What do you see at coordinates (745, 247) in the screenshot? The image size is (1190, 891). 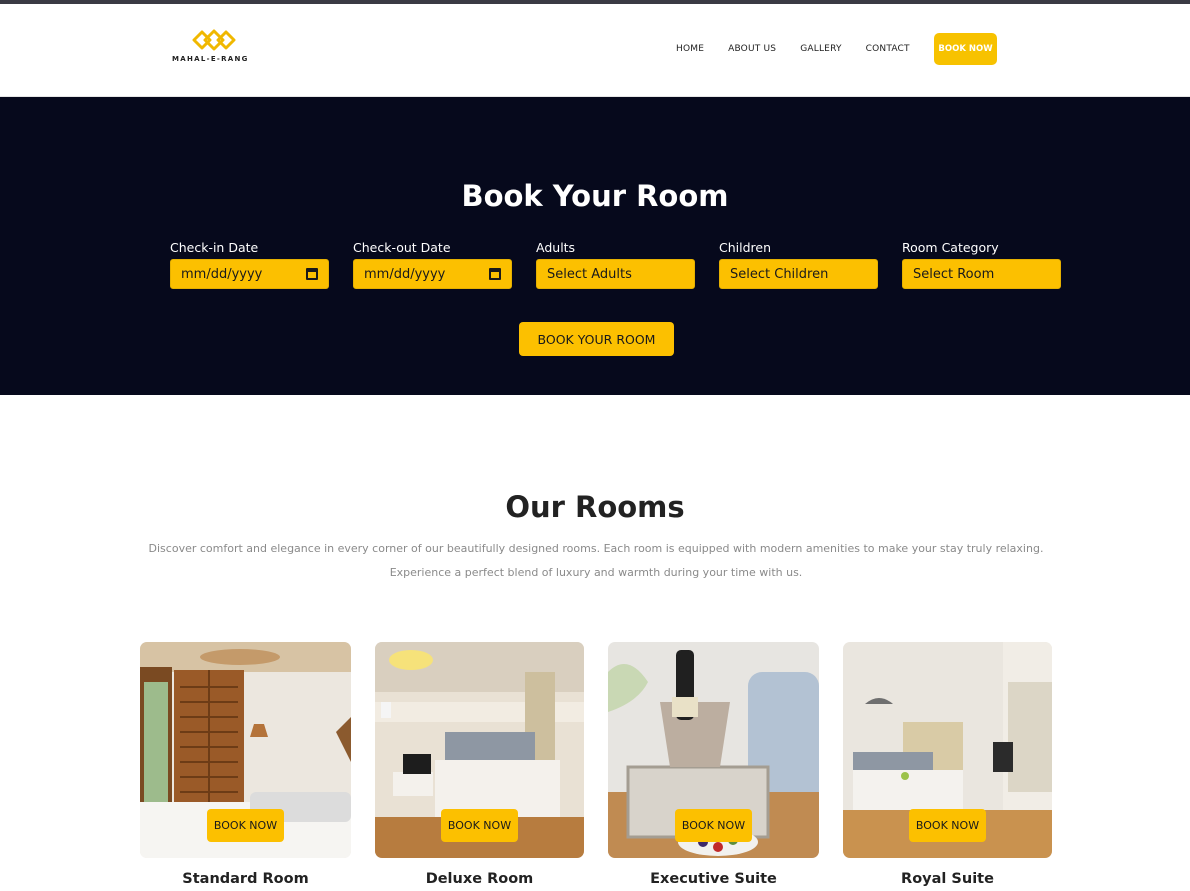 I see `children-label: Children` at bounding box center [745, 247].